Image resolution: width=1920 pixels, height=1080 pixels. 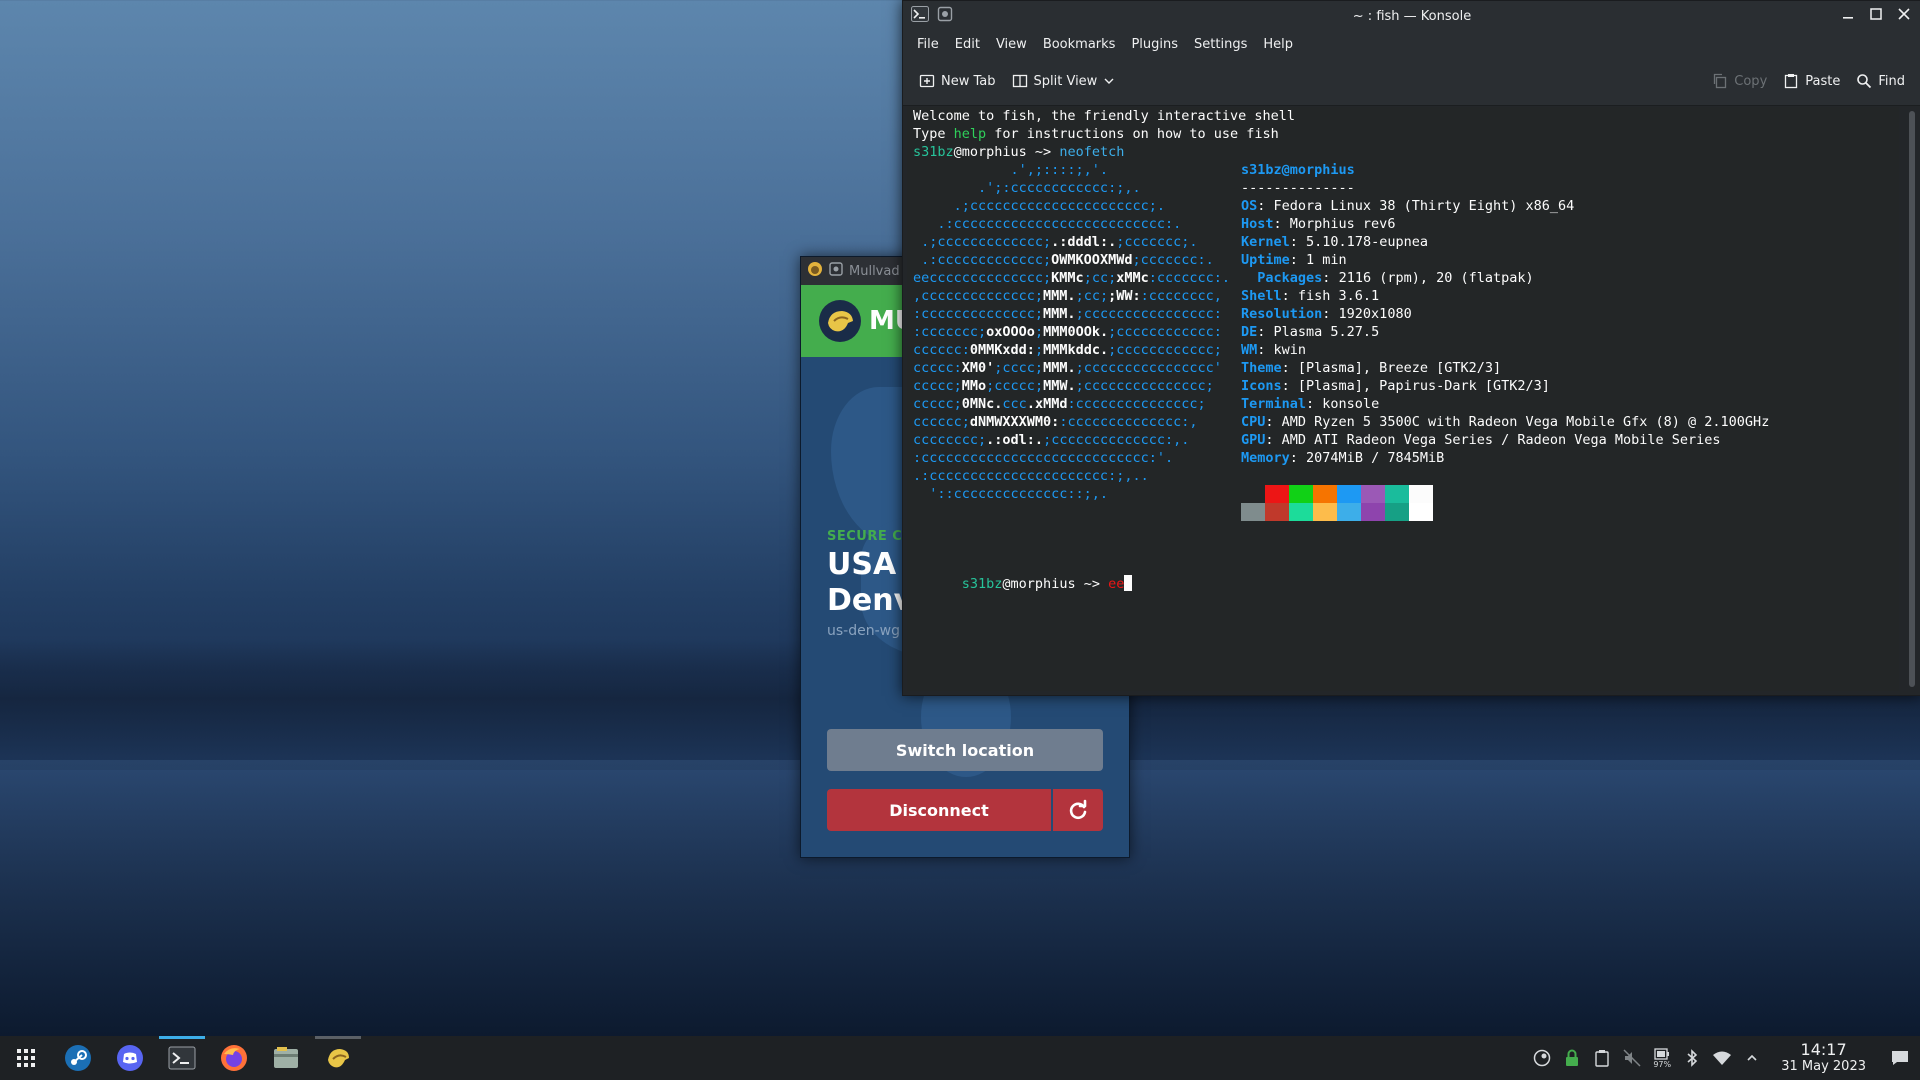 What do you see at coordinates (1542, 1058) in the screenshot?
I see `steam-tray-icon` at bounding box center [1542, 1058].